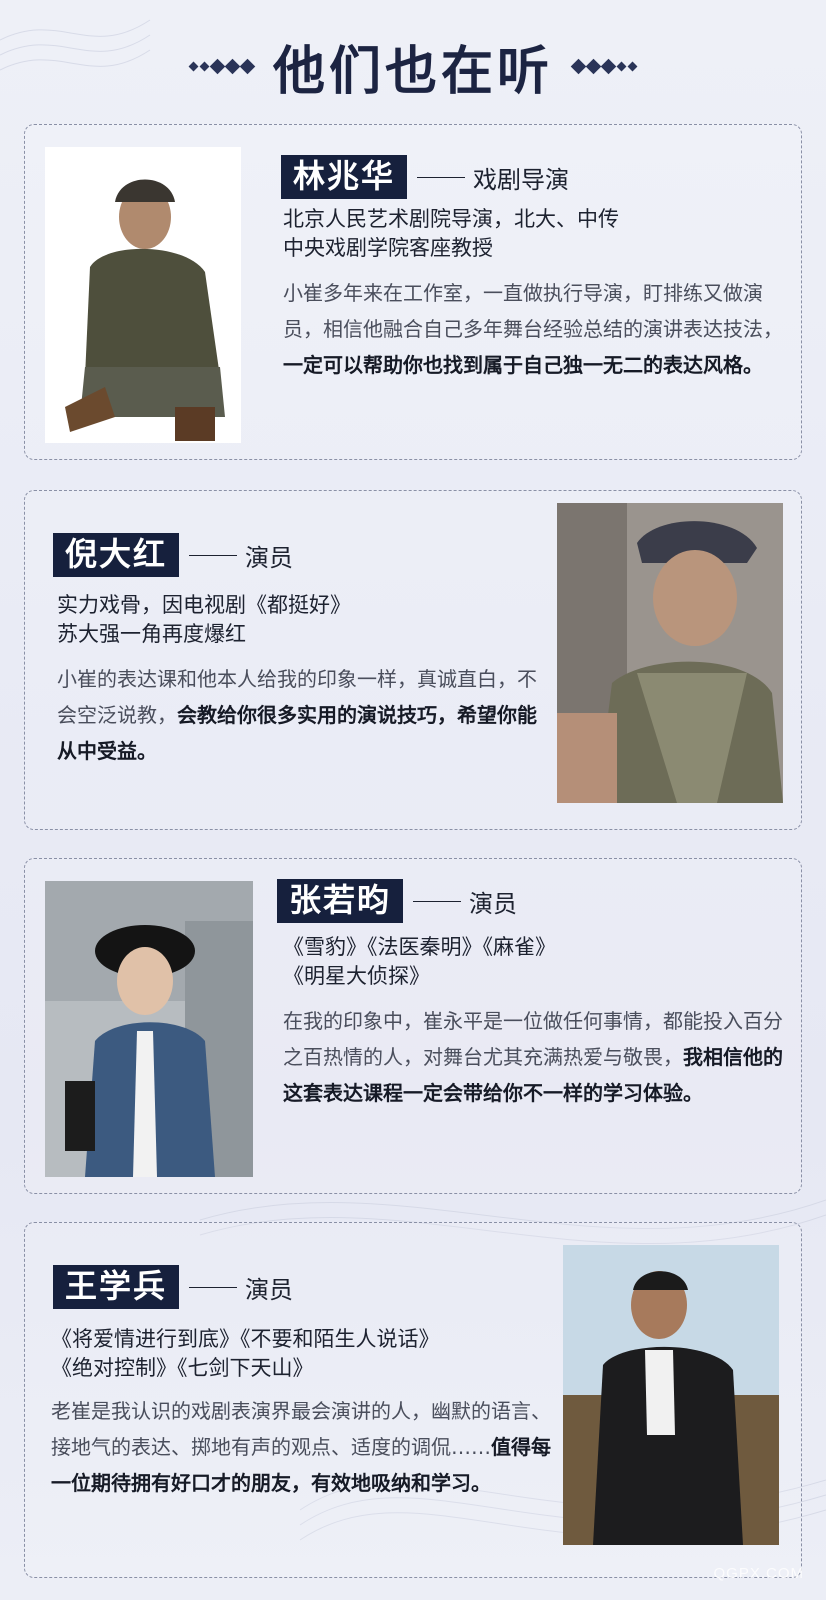 The image size is (826, 1600). What do you see at coordinates (222, 66) in the screenshot?
I see `title-left-decoration` at bounding box center [222, 66].